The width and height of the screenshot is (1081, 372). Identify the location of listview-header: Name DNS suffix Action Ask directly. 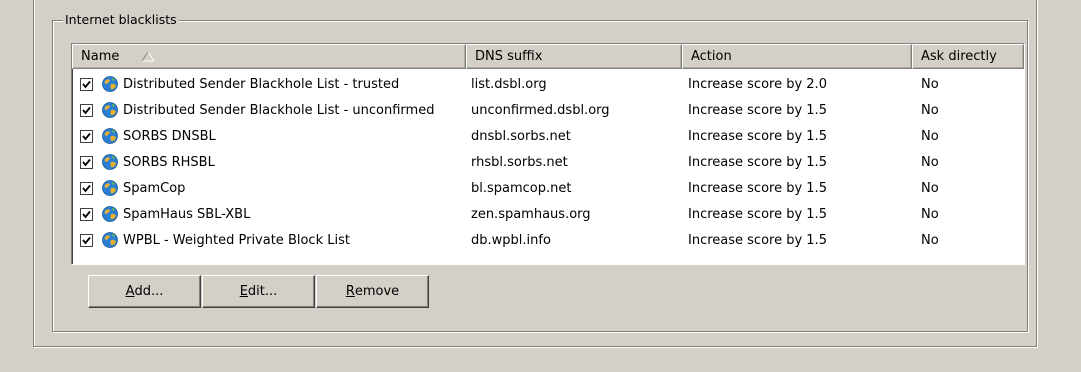
(548, 56).